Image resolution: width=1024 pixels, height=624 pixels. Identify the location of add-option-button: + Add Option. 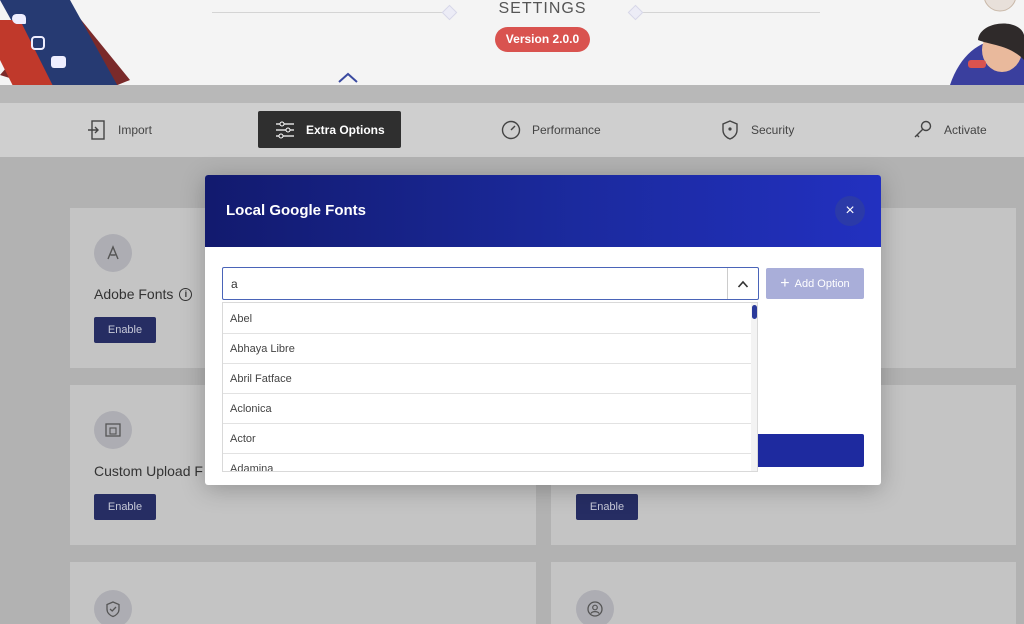
(815, 283).